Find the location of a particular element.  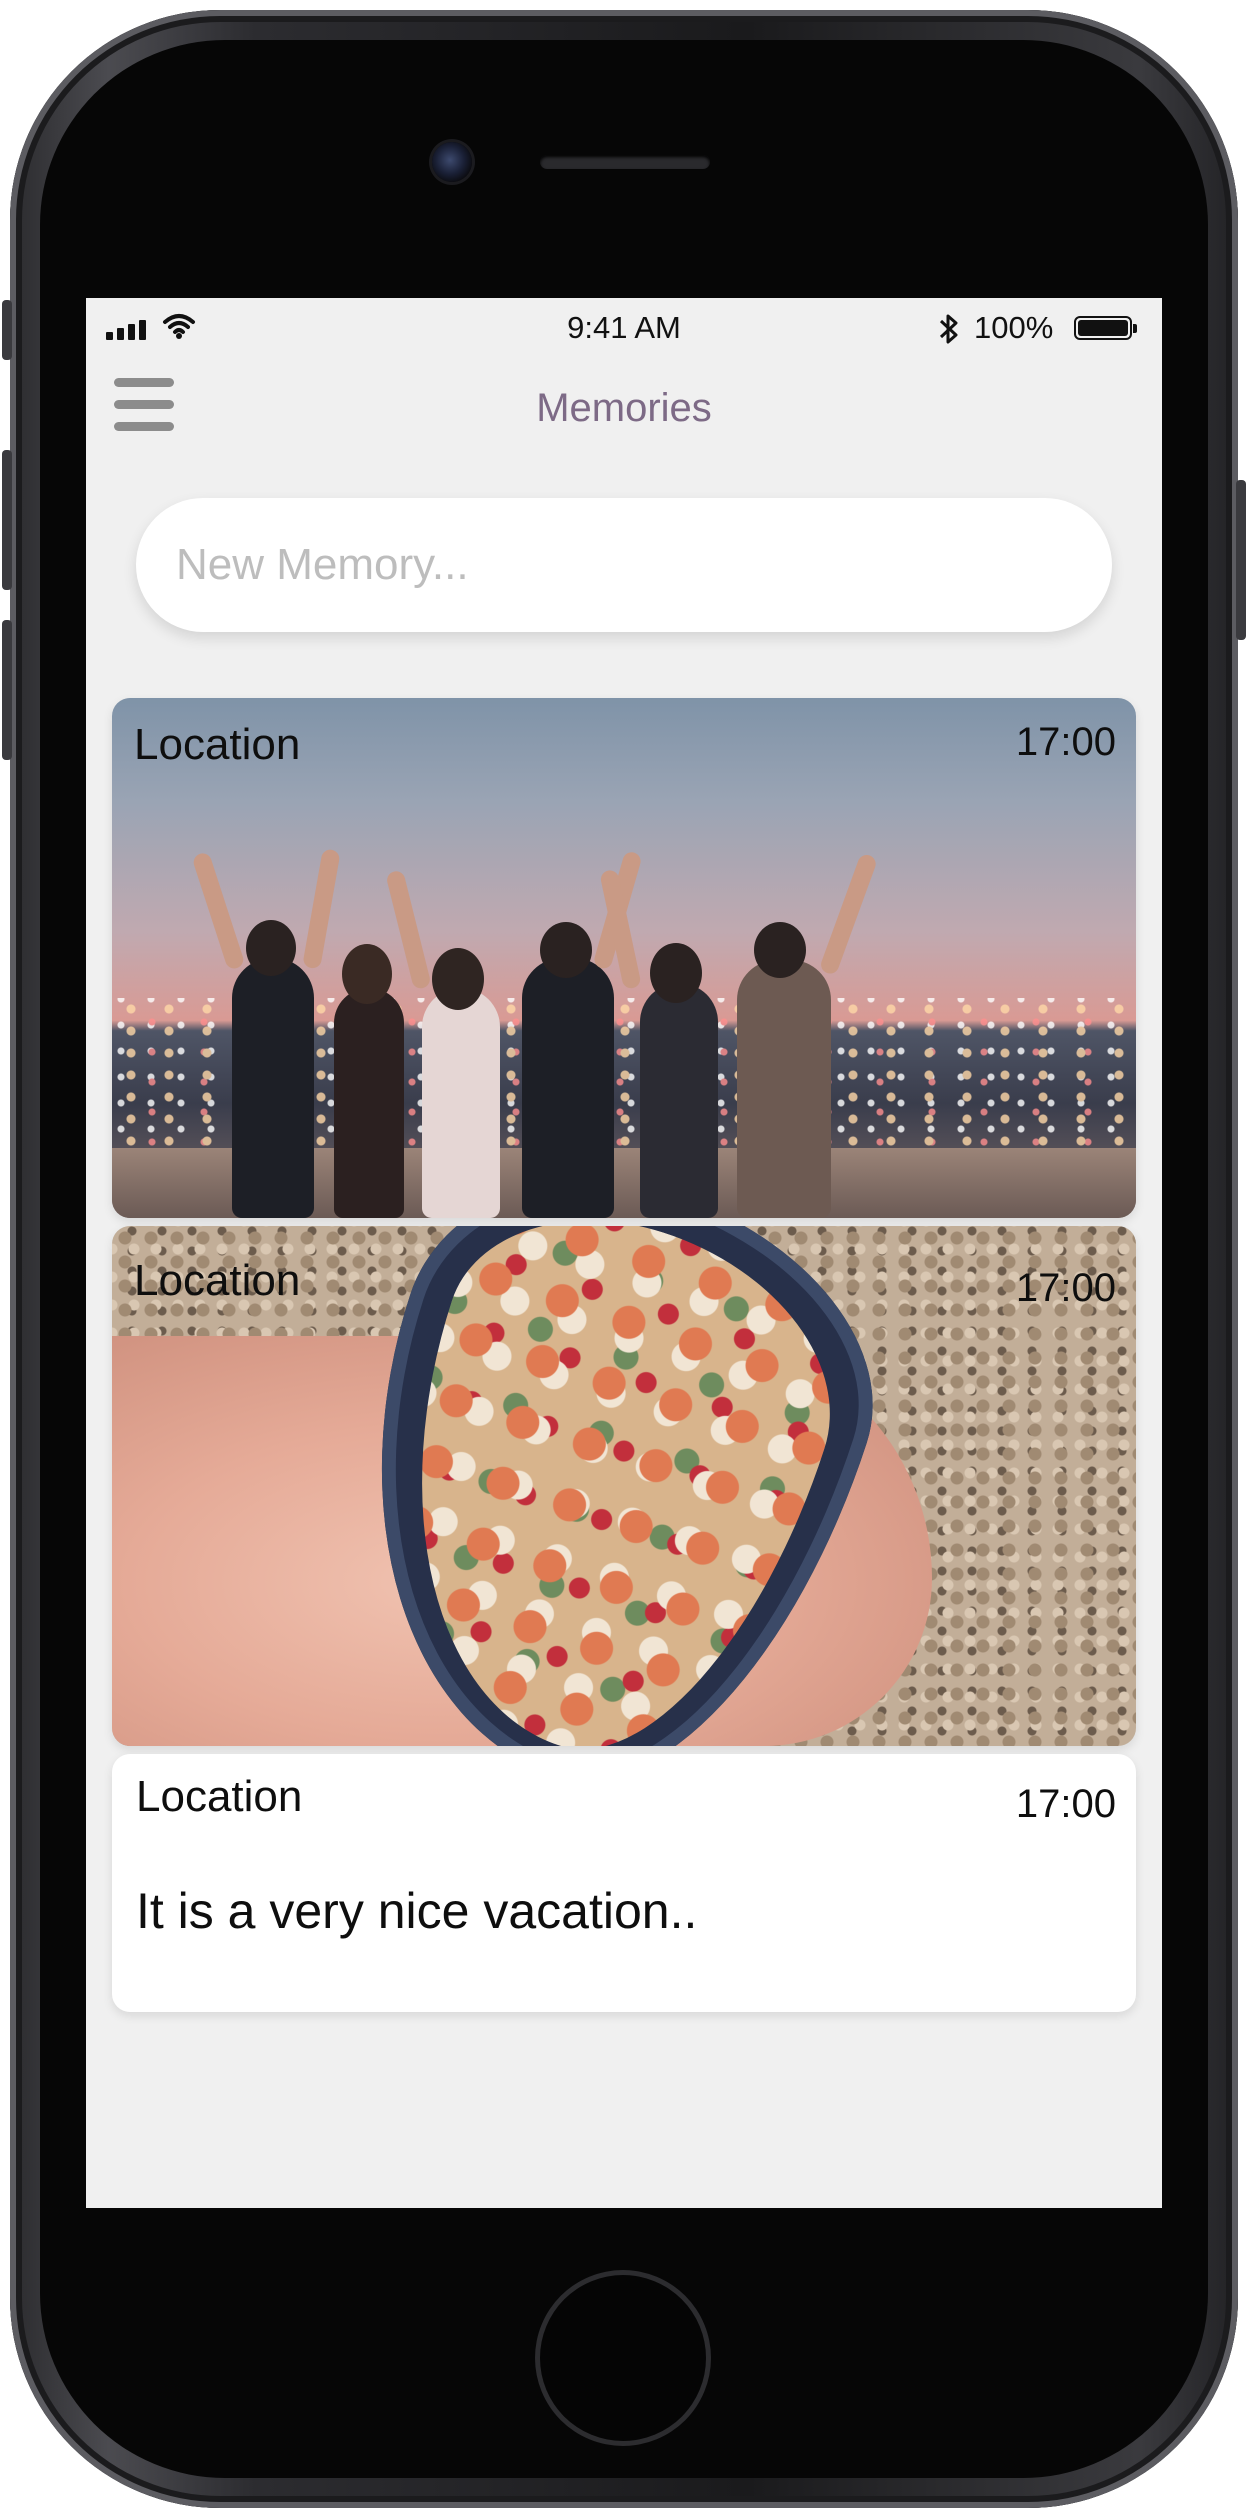

volume-up-button is located at coordinates (7, 520).